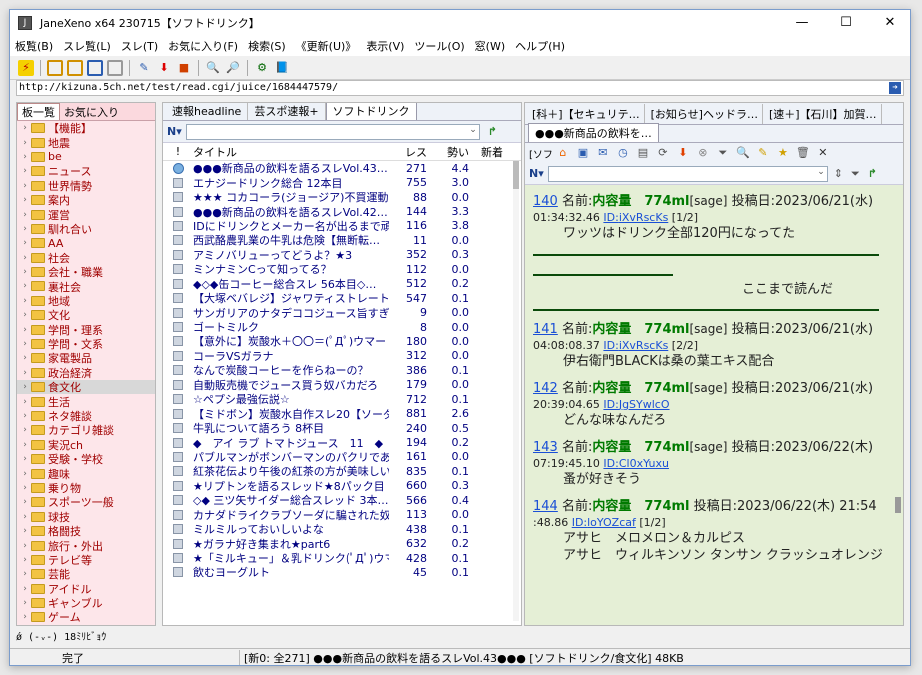 The image size is (922, 675). Describe the element at coordinates (267, 46) in the screenshot. I see `menu-item: 検索(S)` at that location.